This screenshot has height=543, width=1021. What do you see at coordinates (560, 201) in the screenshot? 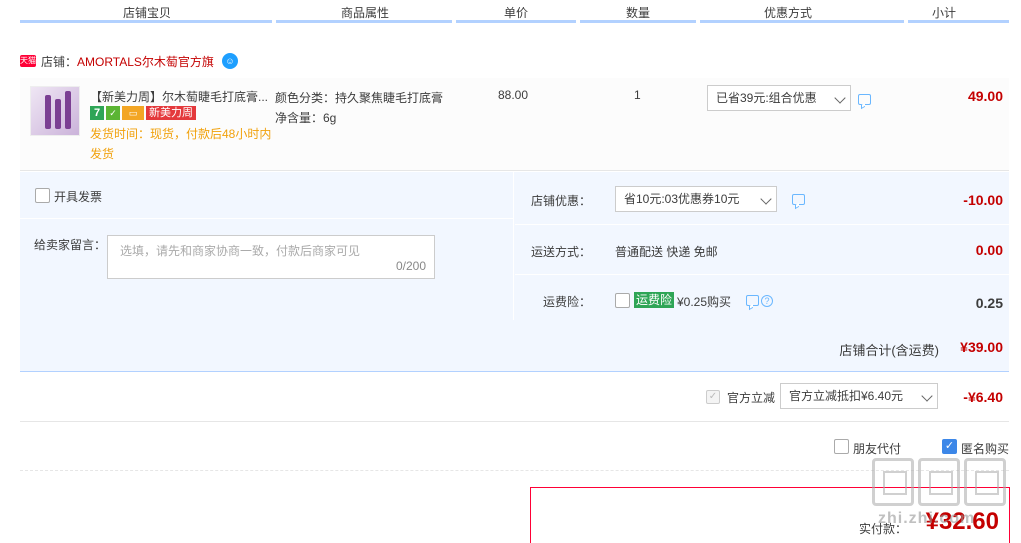
I see `shop-discount-label: 店铺优惠：` at bounding box center [560, 201].